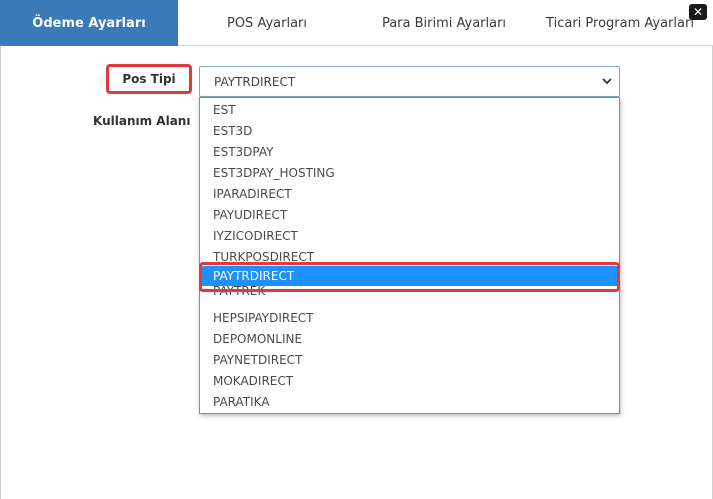 This screenshot has height=499, width=713. I want to click on dropdown-option: IYZICODIRECT, so click(409, 236).